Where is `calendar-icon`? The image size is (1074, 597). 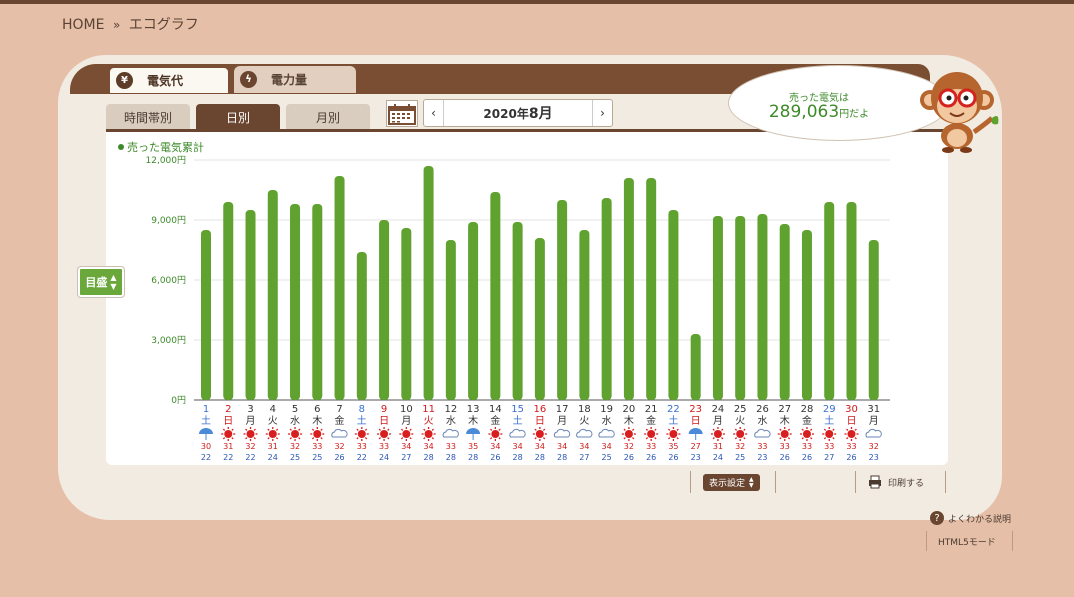
calendar-icon is located at coordinates (402, 114).